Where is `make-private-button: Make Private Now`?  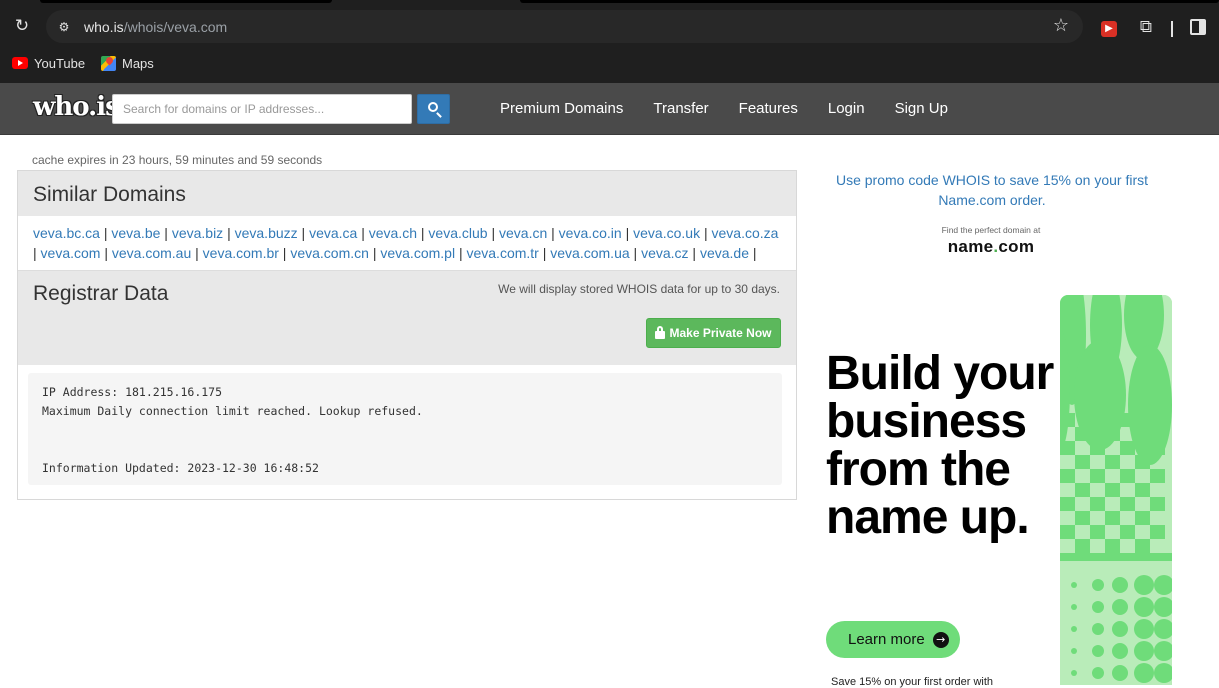
make-private-button: Make Private Now is located at coordinates (713, 333).